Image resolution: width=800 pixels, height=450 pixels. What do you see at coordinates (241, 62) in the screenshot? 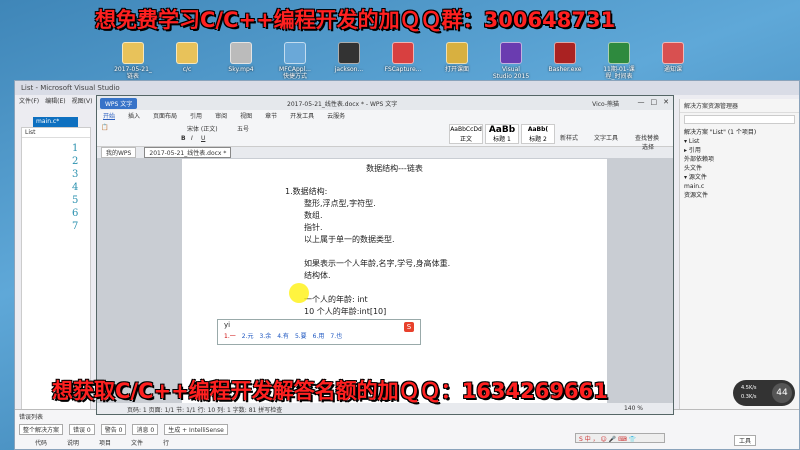
I see `desktop-icon: Sky.mp4` at bounding box center [241, 62].